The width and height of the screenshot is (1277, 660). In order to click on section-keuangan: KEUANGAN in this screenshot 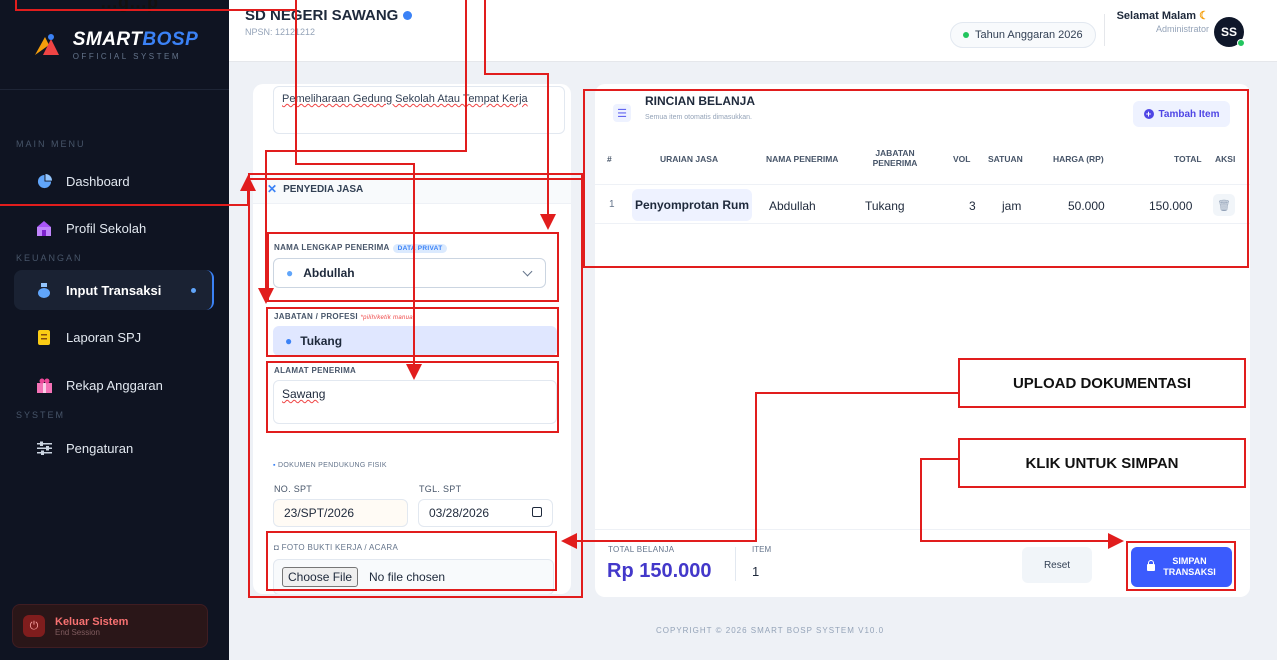, I will do `click(49, 258)`.